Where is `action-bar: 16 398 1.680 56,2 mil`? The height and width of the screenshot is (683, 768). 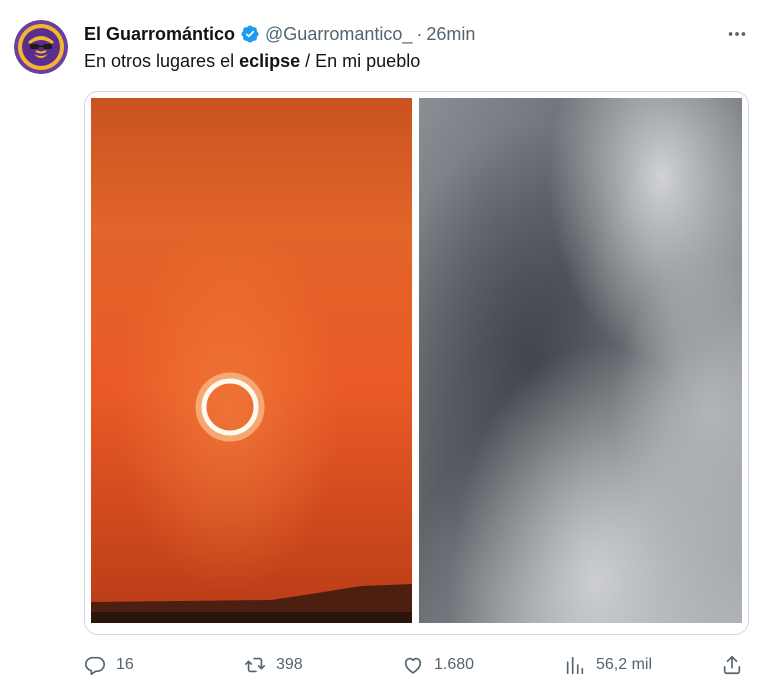
action-bar: 16 398 1.680 56,2 mil is located at coordinates (419, 665).